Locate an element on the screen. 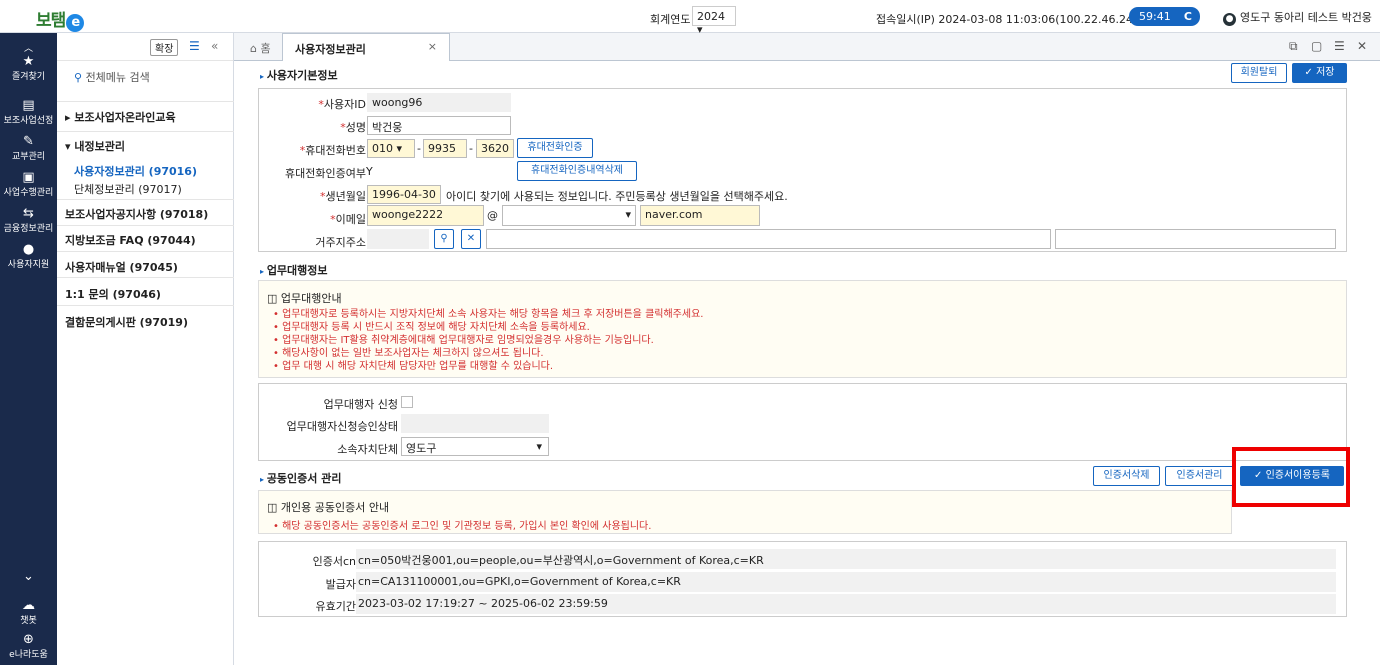 The image size is (1380, 665). nav-user-support: ● 사용자지원 is located at coordinates (28, 256).